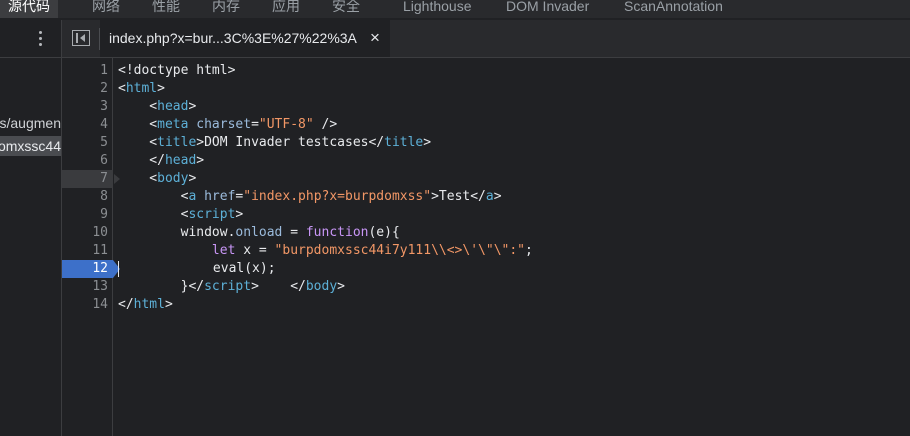  Describe the element at coordinates (87, 71) in the screenshot. I see `line-number: 1` at that location.